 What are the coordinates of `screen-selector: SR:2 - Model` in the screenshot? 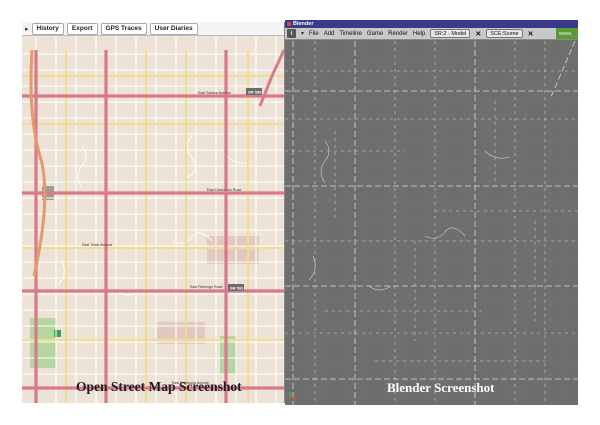 It's located at (450, 33).